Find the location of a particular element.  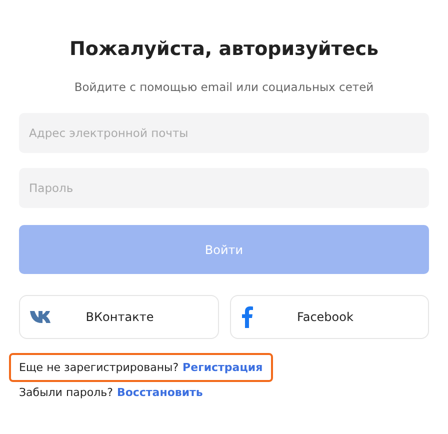

text-link: Регистрация is located at coordinates (222, 367).